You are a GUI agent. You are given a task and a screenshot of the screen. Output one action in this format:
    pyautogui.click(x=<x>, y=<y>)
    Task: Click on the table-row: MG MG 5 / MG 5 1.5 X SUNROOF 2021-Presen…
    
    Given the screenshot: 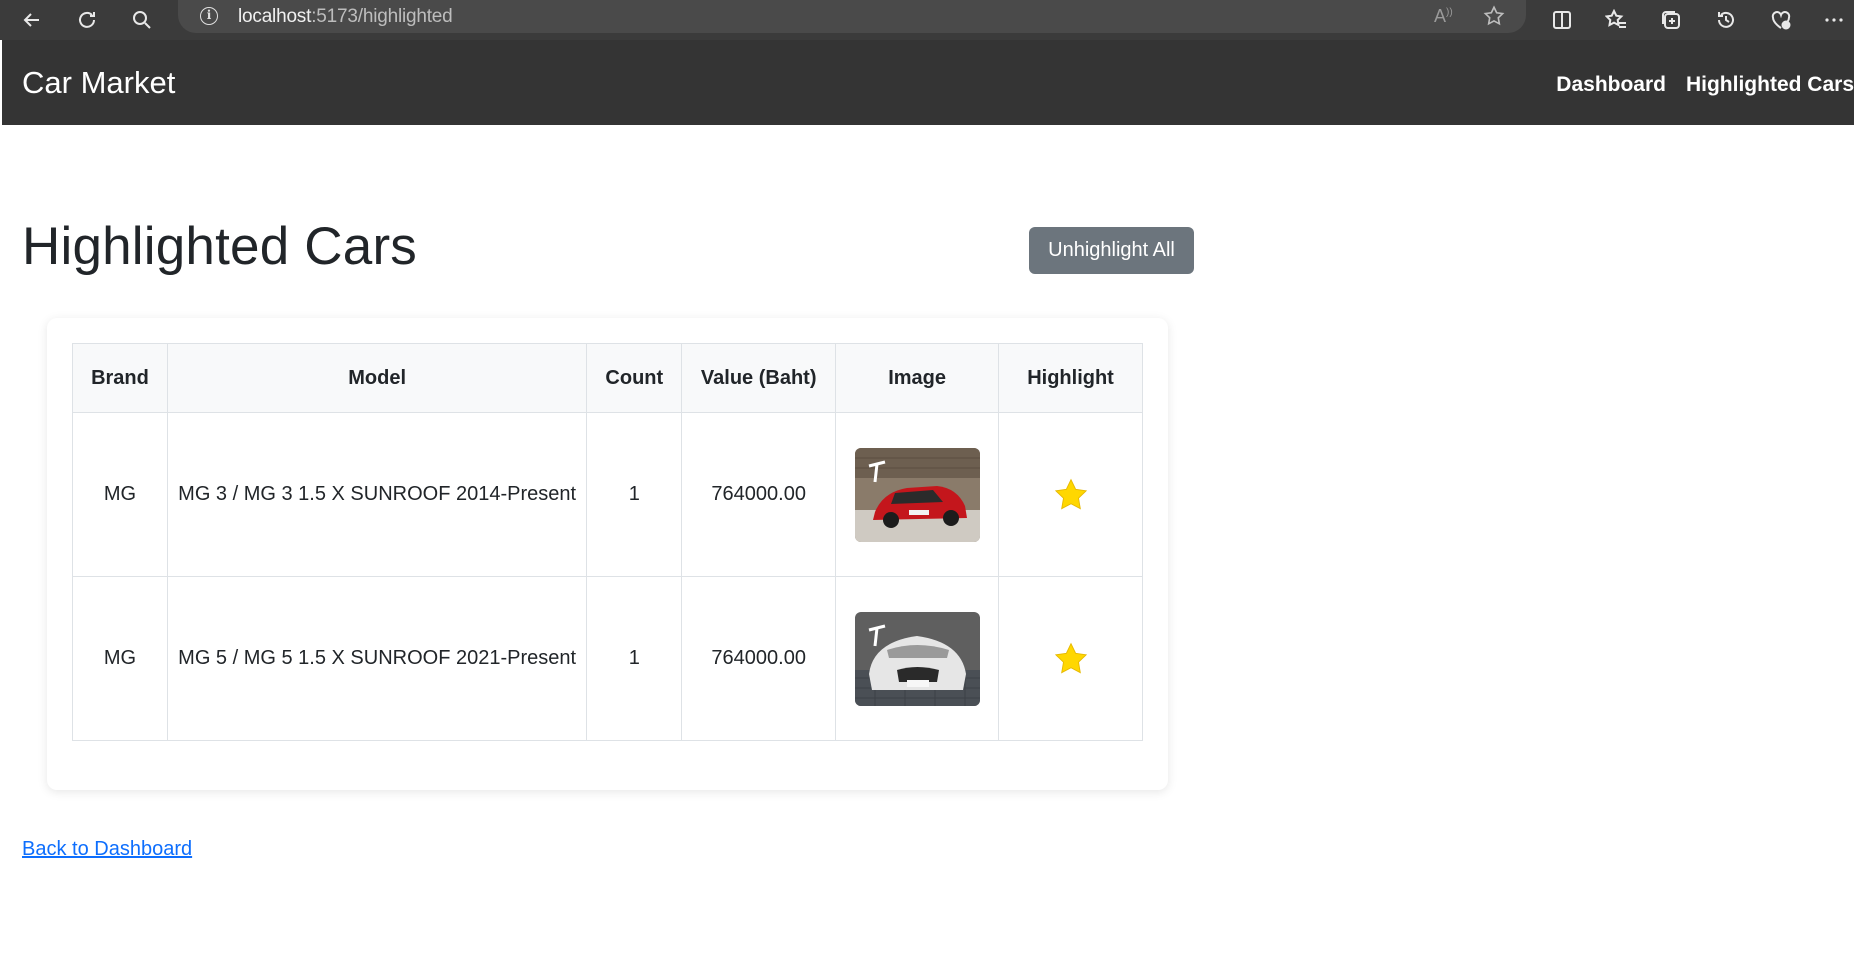 What is the action you would take?
    pyautogui.click(x=607, y=658)
    